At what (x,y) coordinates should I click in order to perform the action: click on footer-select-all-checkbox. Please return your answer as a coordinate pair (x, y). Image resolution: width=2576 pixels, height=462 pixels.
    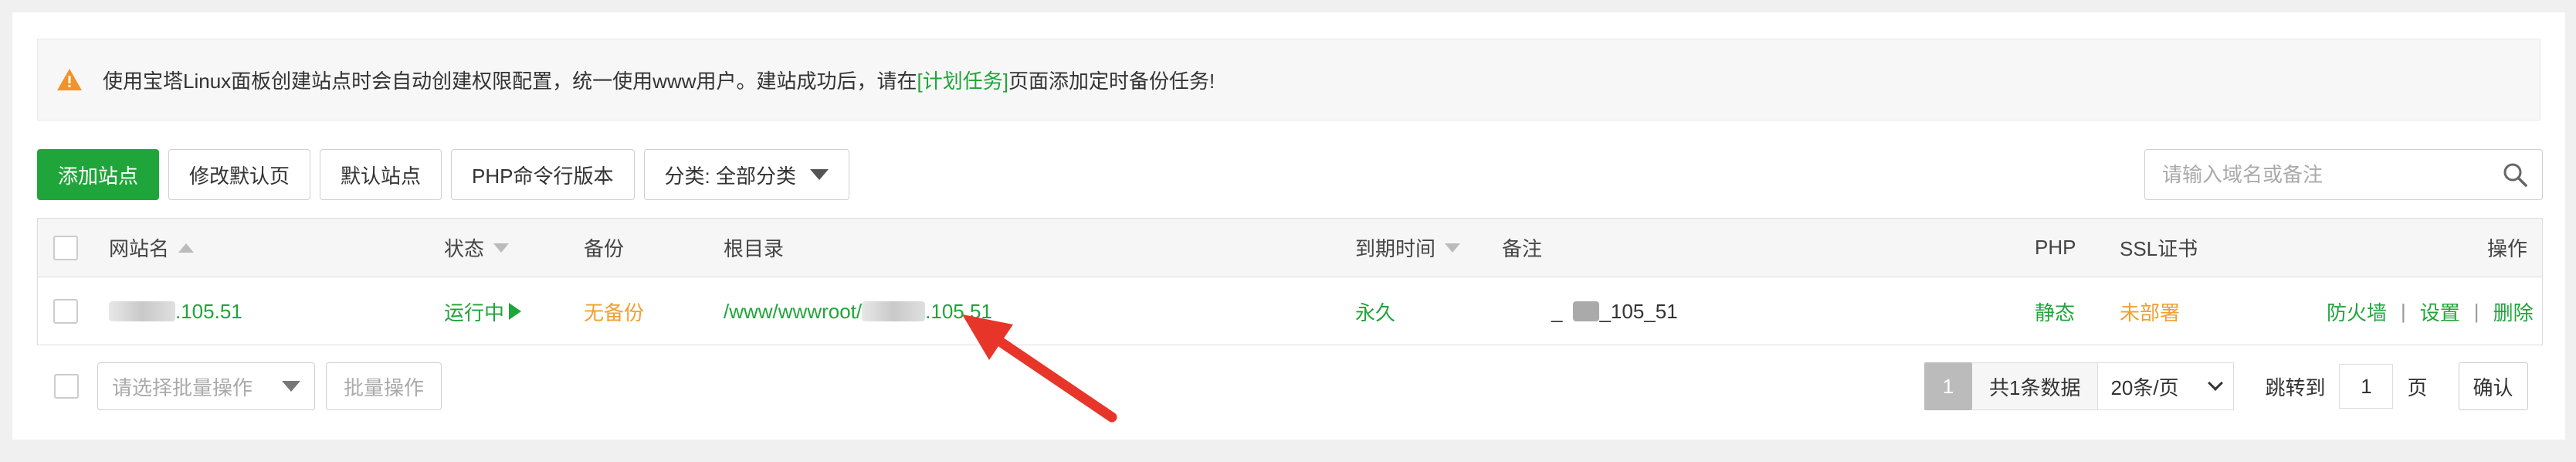
    Looking at the image, I should click on (66, 386).